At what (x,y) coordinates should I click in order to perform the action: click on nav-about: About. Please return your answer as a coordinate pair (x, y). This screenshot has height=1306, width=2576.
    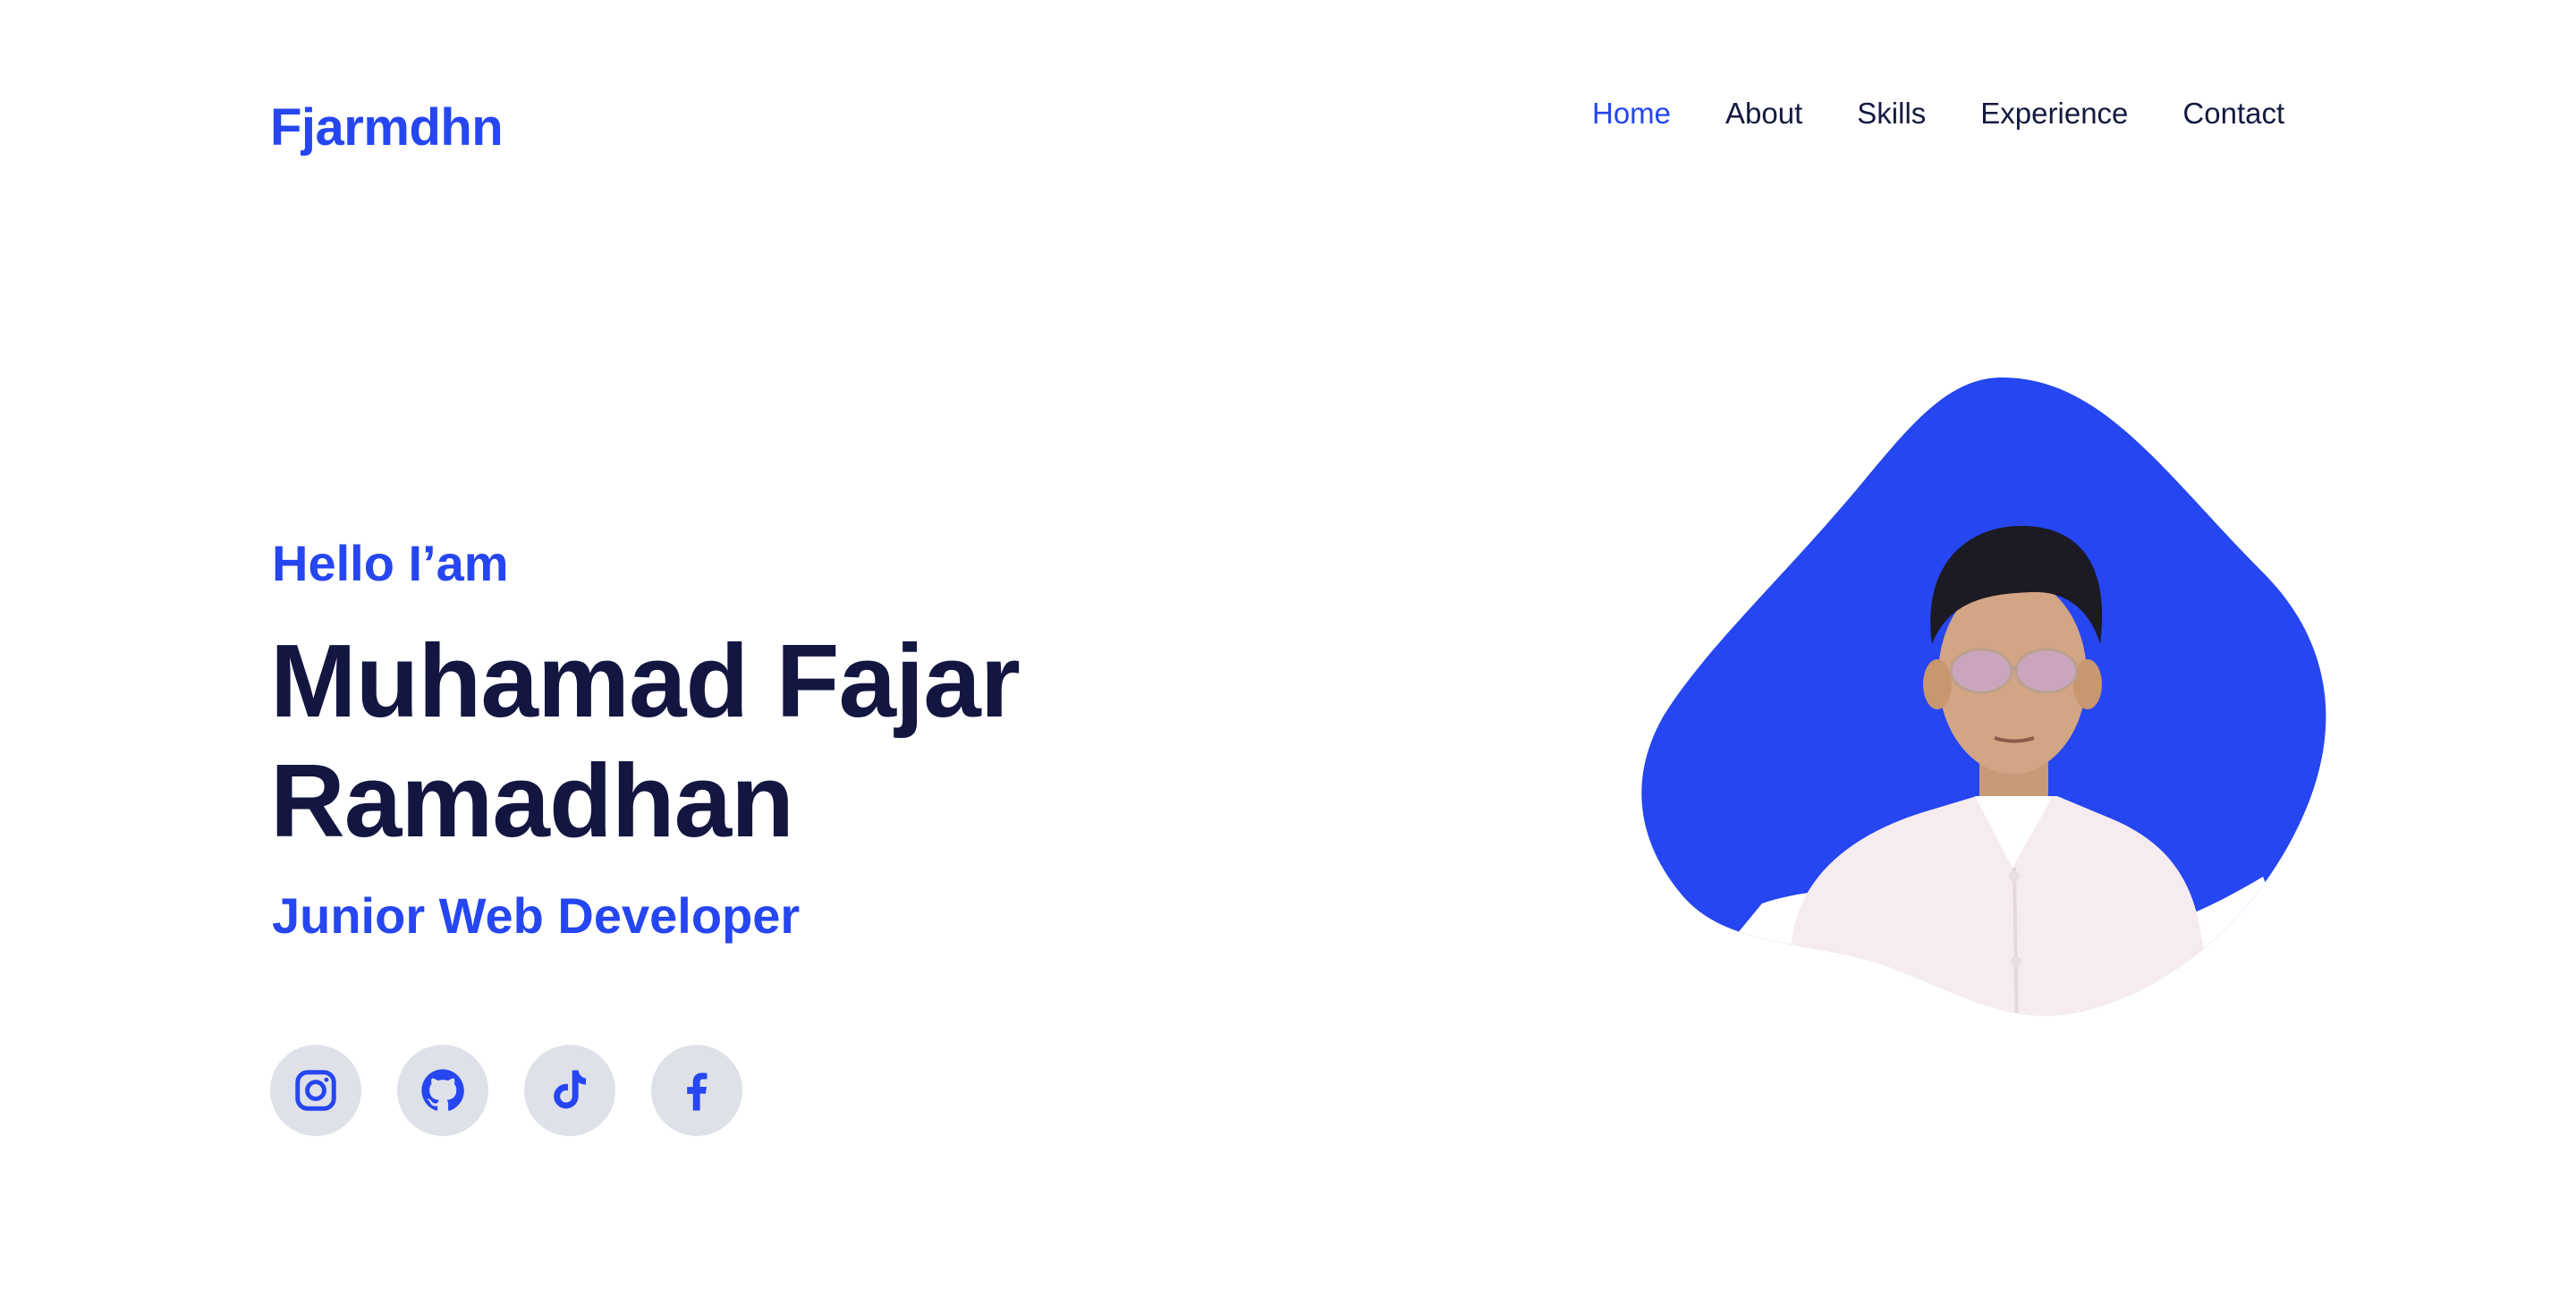
    Looking at the image, I should click on (1763, 114).